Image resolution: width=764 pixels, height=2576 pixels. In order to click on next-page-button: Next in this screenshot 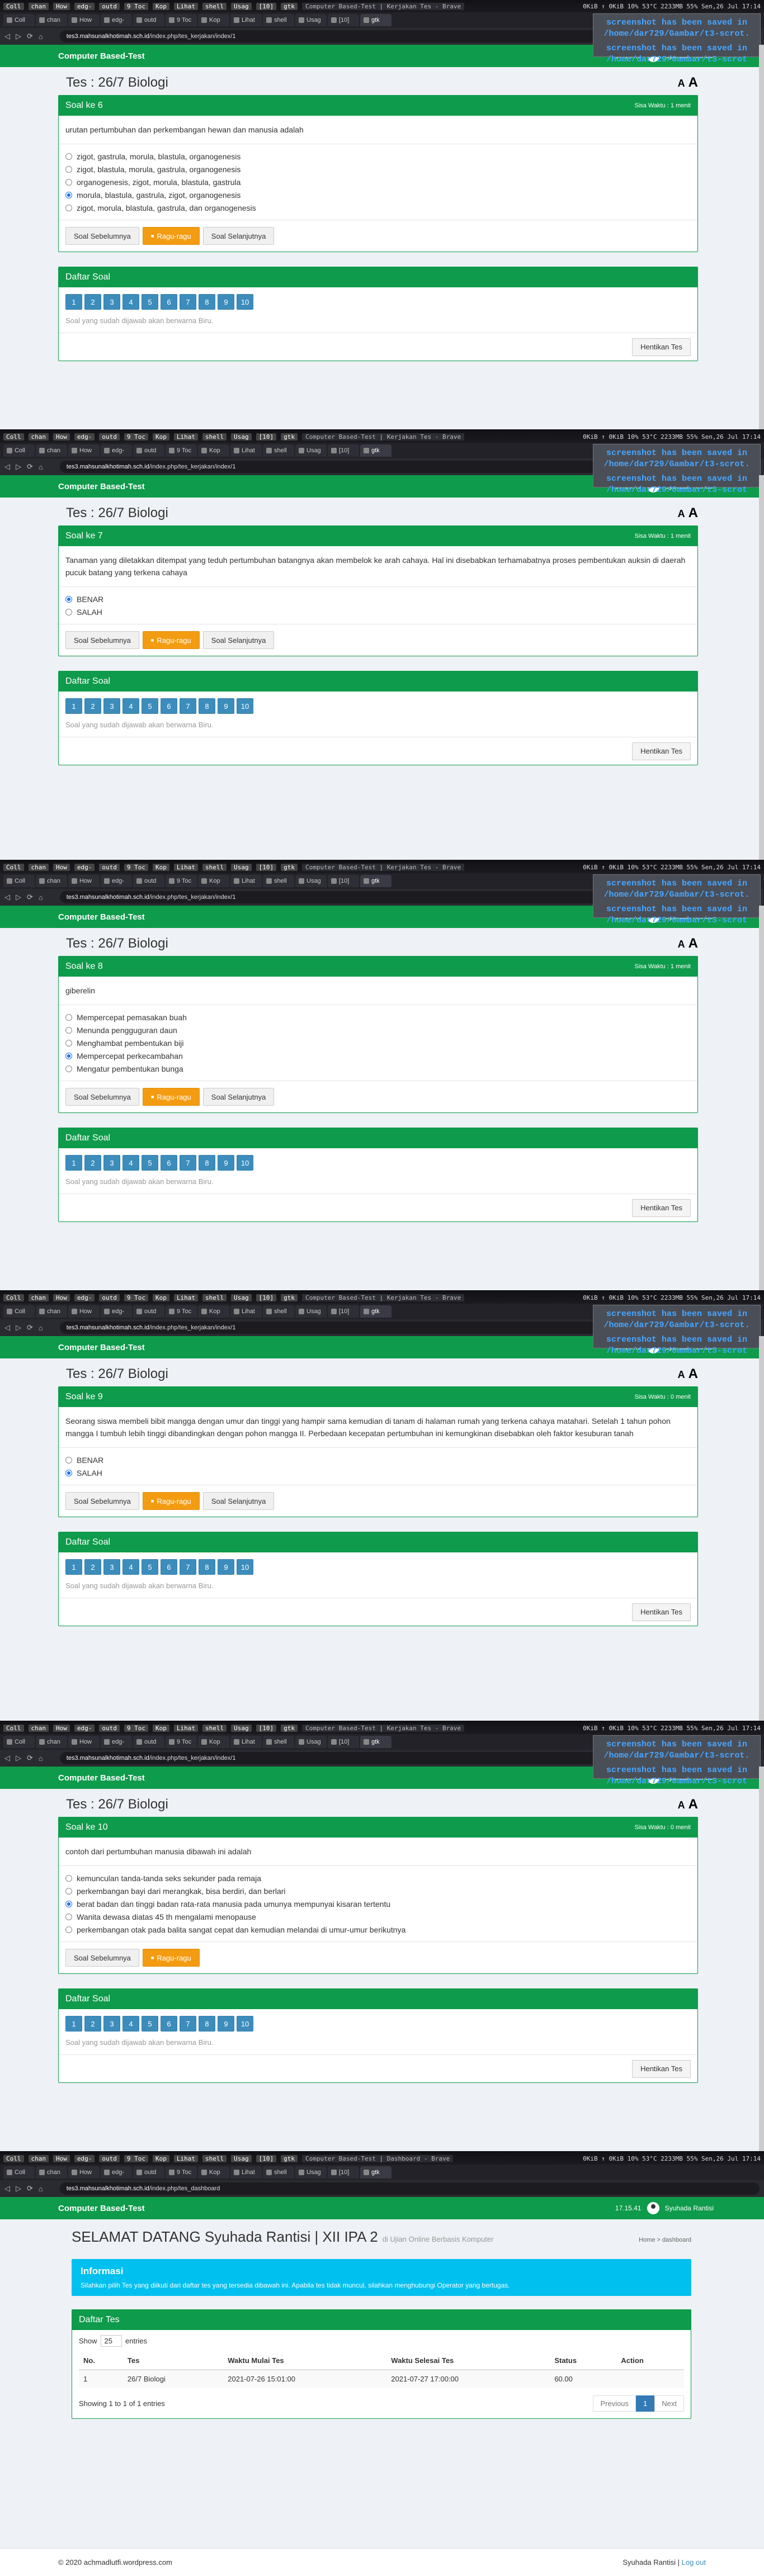, I will do `click(669, 2403)`.